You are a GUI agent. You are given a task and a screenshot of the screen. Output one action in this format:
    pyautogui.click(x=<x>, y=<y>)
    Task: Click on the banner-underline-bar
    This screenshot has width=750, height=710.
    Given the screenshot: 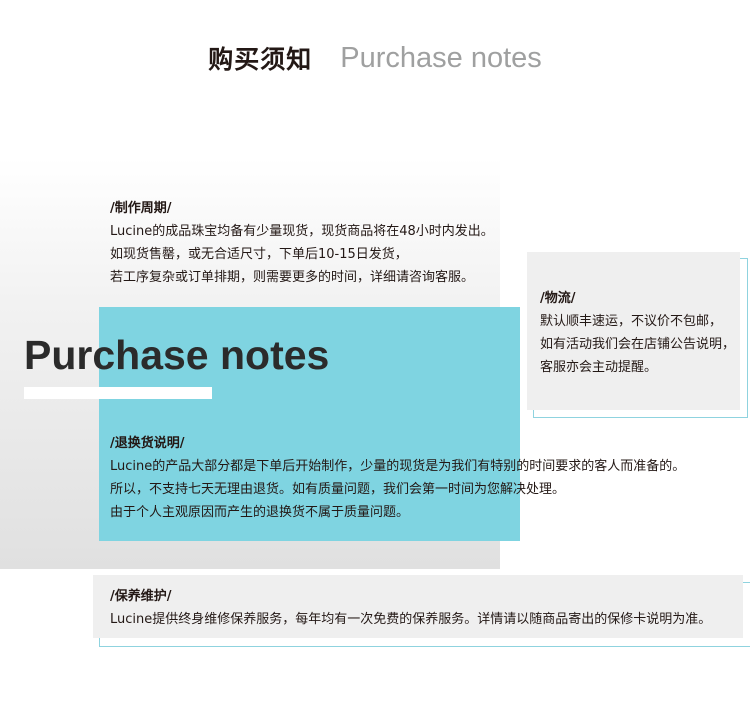 What is the action you would take?
    pyautogui.click(x=118, y=393)
    